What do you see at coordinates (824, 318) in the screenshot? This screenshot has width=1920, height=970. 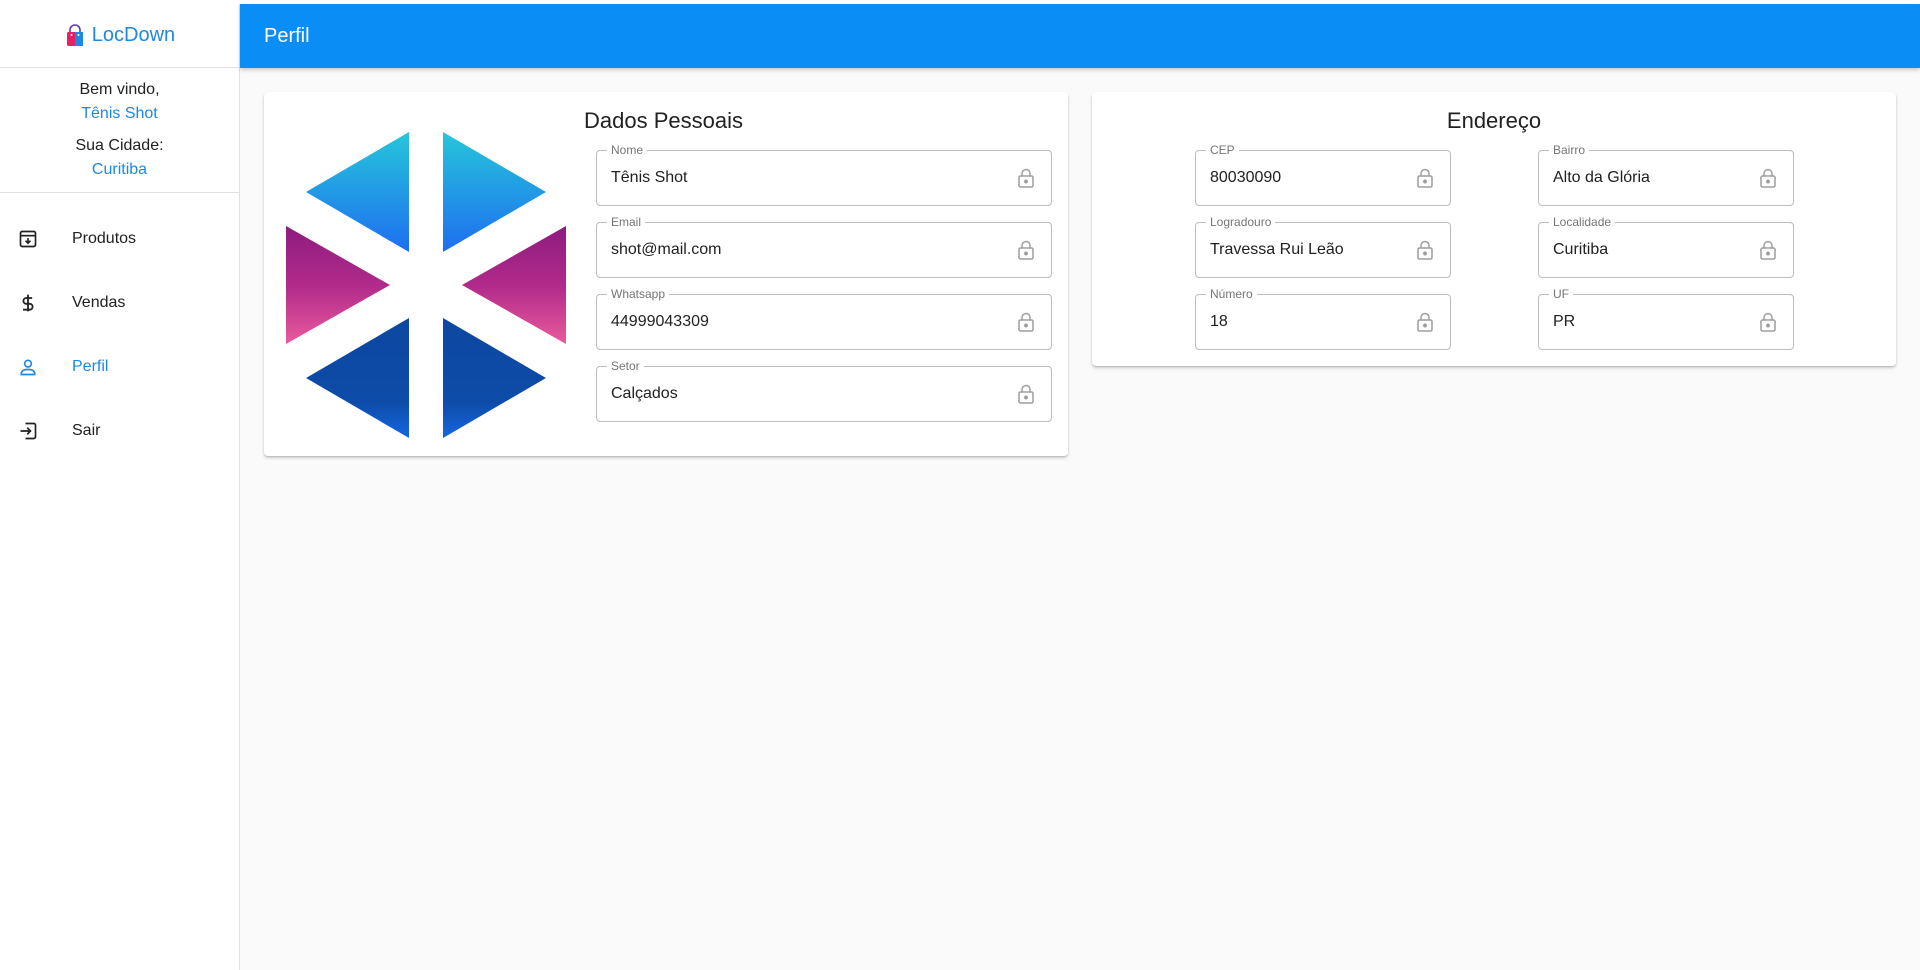 I see `whatsapp-field: Whatsapp 44999043309` at bounding box center [824, 318].